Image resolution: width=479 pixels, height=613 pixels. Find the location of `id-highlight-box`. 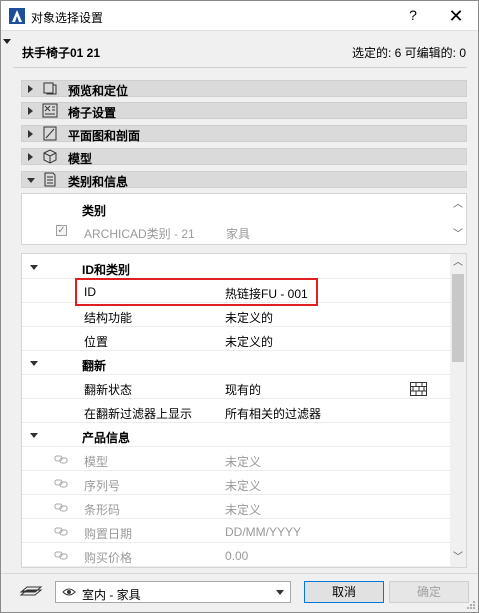

id-highlight-box is located at coordinates (196, 292).